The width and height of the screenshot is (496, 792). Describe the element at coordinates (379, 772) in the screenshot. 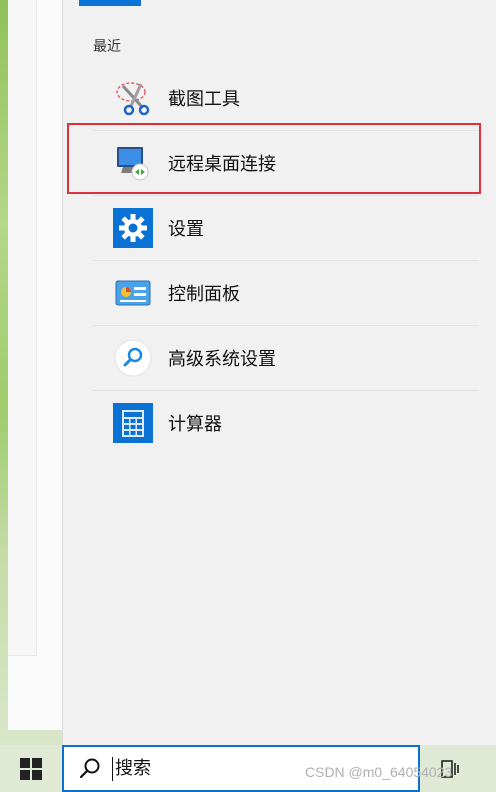

I see `watermark-text: CSDN @m0_64054023` at that location.